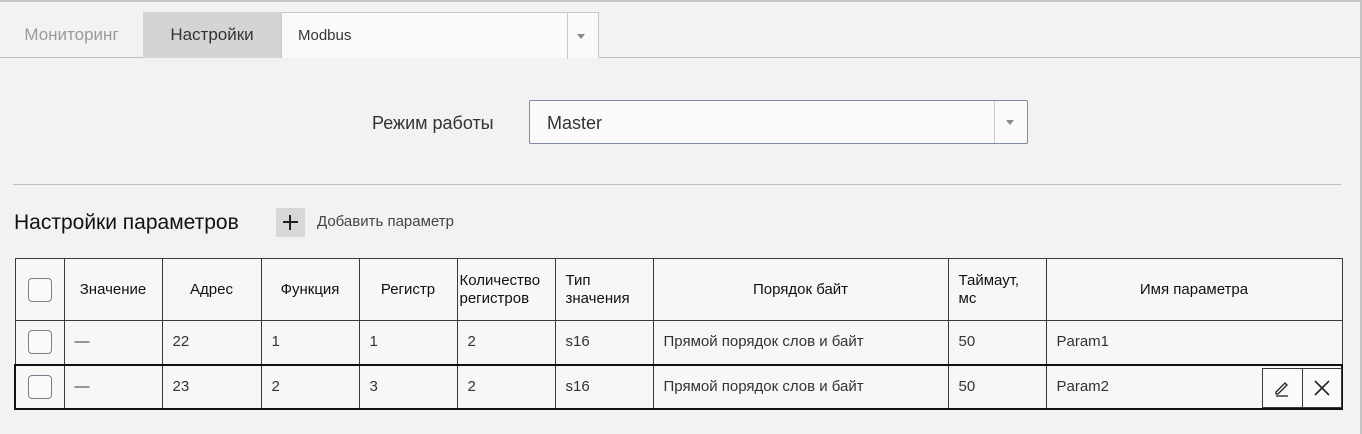 This screenshot has height=434, width=1362. What do you see at coordinates (1194, 289) in the screenshot?
I see `header-param-name: Имя параметра` at bounding box center [1194, 289].